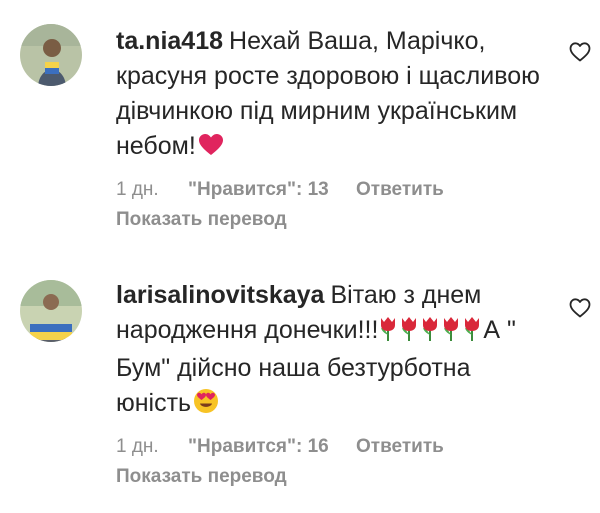 This screenshot has height=513, width=600. Describe the element at coordinates (331, 190) in the screenshot. I see `comment-meta: 1 дн. "Нравится": 13 Ответить` at that location.